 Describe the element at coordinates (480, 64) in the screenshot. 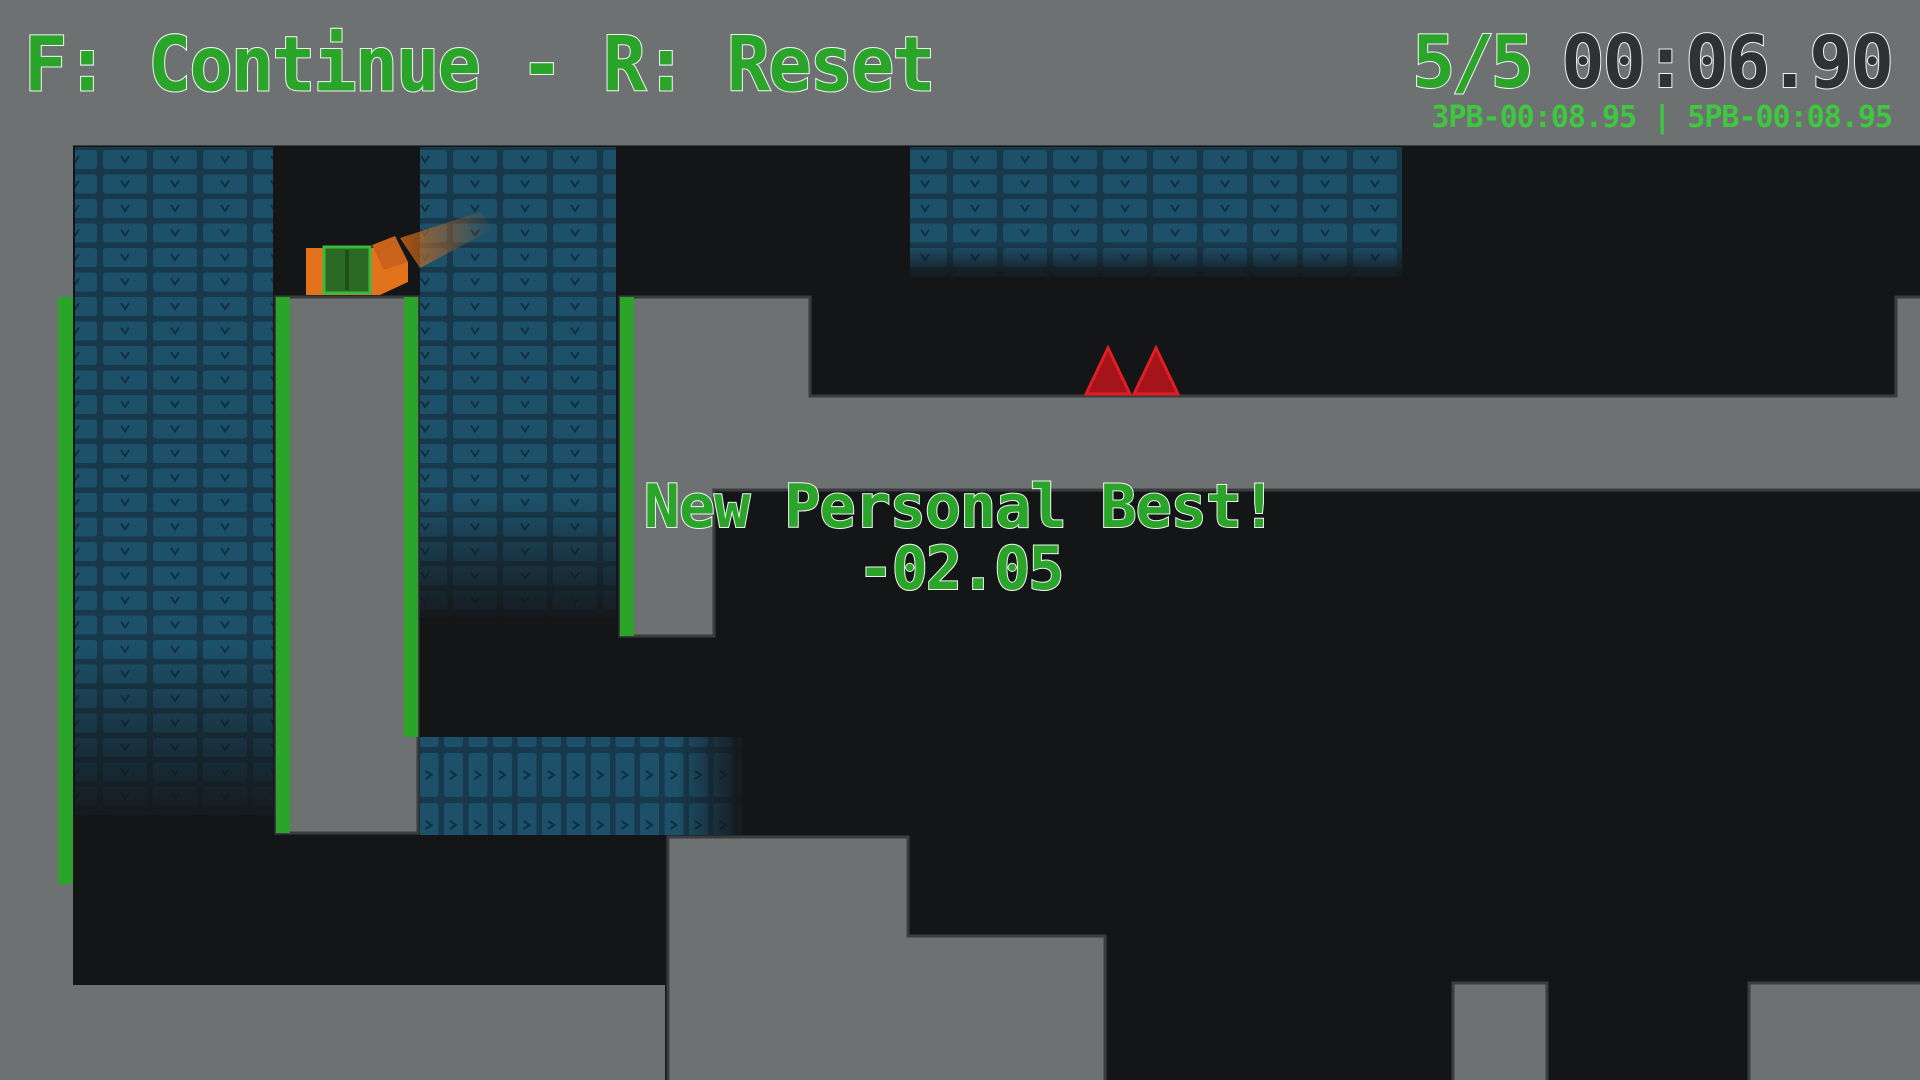

I see `controls-hint: F: Continue - R: Reset` at that location.